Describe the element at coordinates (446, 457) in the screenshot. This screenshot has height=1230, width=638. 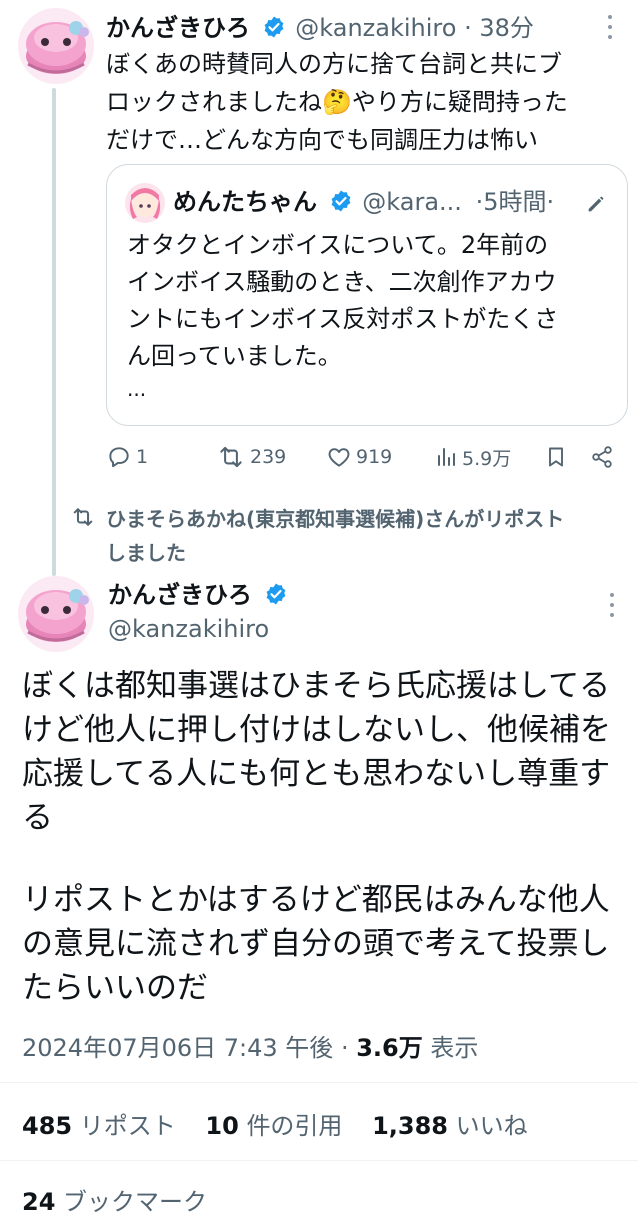
I see `analytics-icon` at that location.